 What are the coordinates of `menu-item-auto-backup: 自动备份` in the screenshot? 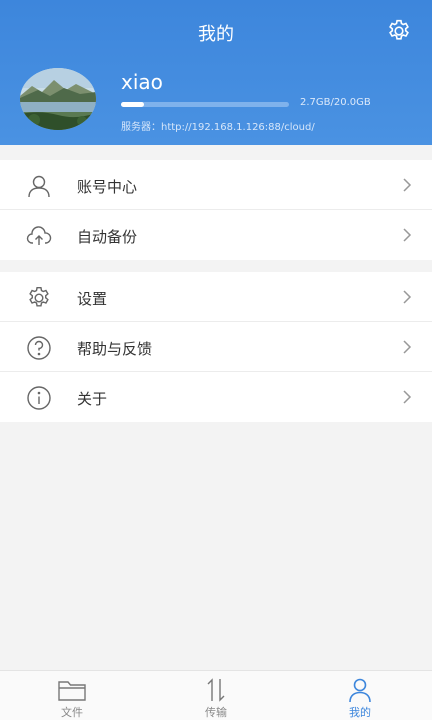 It's located at (216, 235).